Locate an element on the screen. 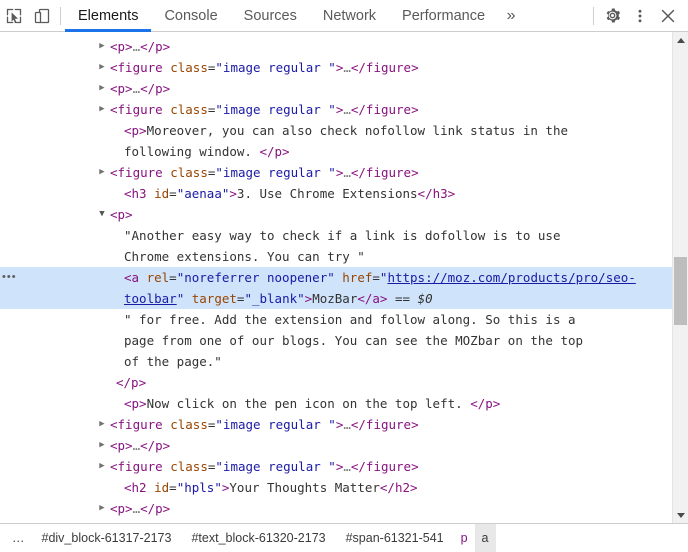  node-badge-ellipsis-icon: ••• is located at coordinates (9, 277).